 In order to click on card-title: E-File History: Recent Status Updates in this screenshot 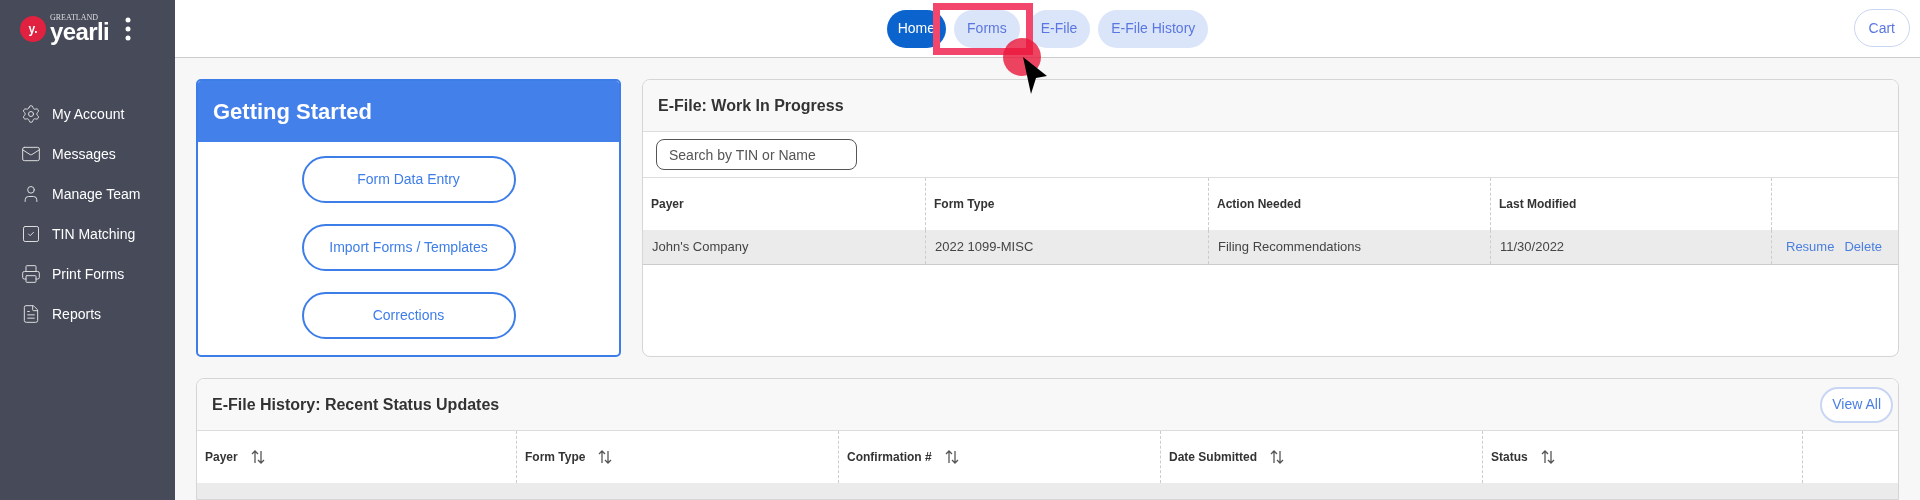, I will do `click(356, 404)`.